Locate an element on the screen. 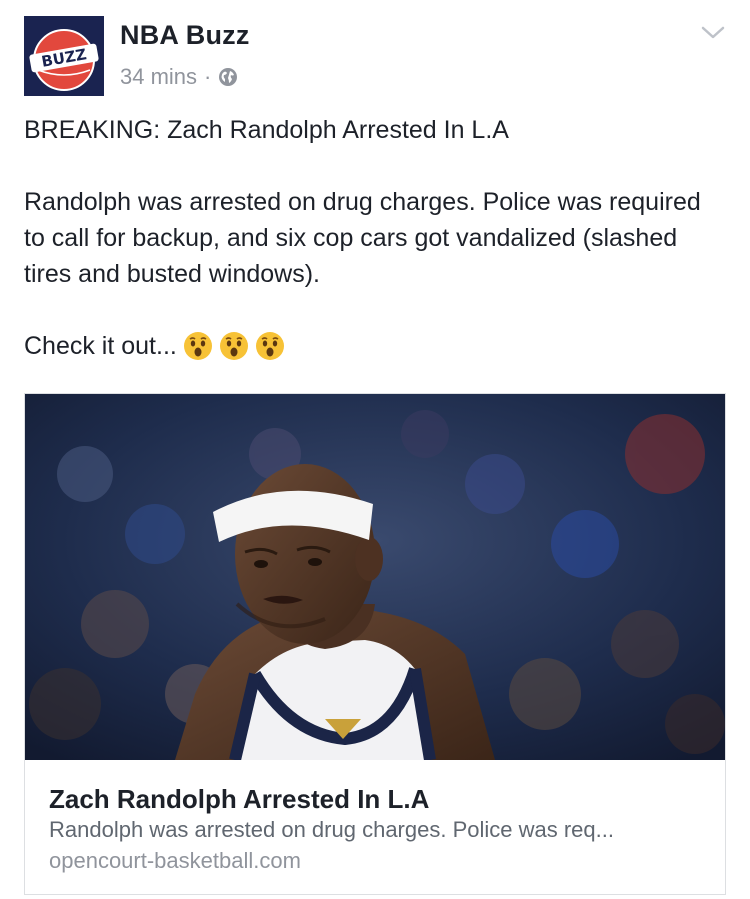 Image resolution: width=750 pixels, height=899 pixels. post-headline: BREAKING: Zach Randolph Arrested In L.A is located at coordinates (266, 130).